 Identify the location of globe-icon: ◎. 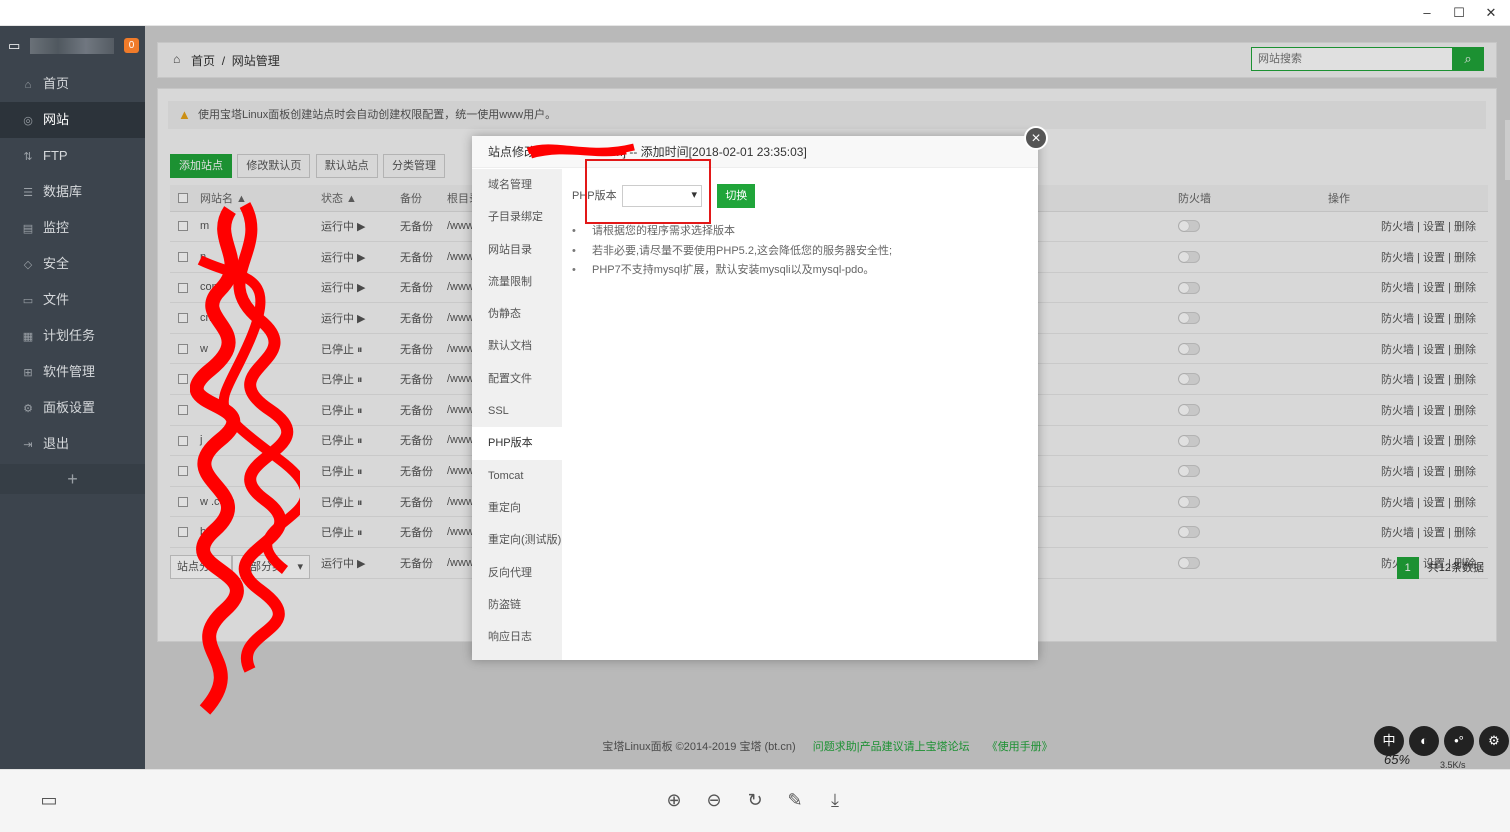
(28, 121).